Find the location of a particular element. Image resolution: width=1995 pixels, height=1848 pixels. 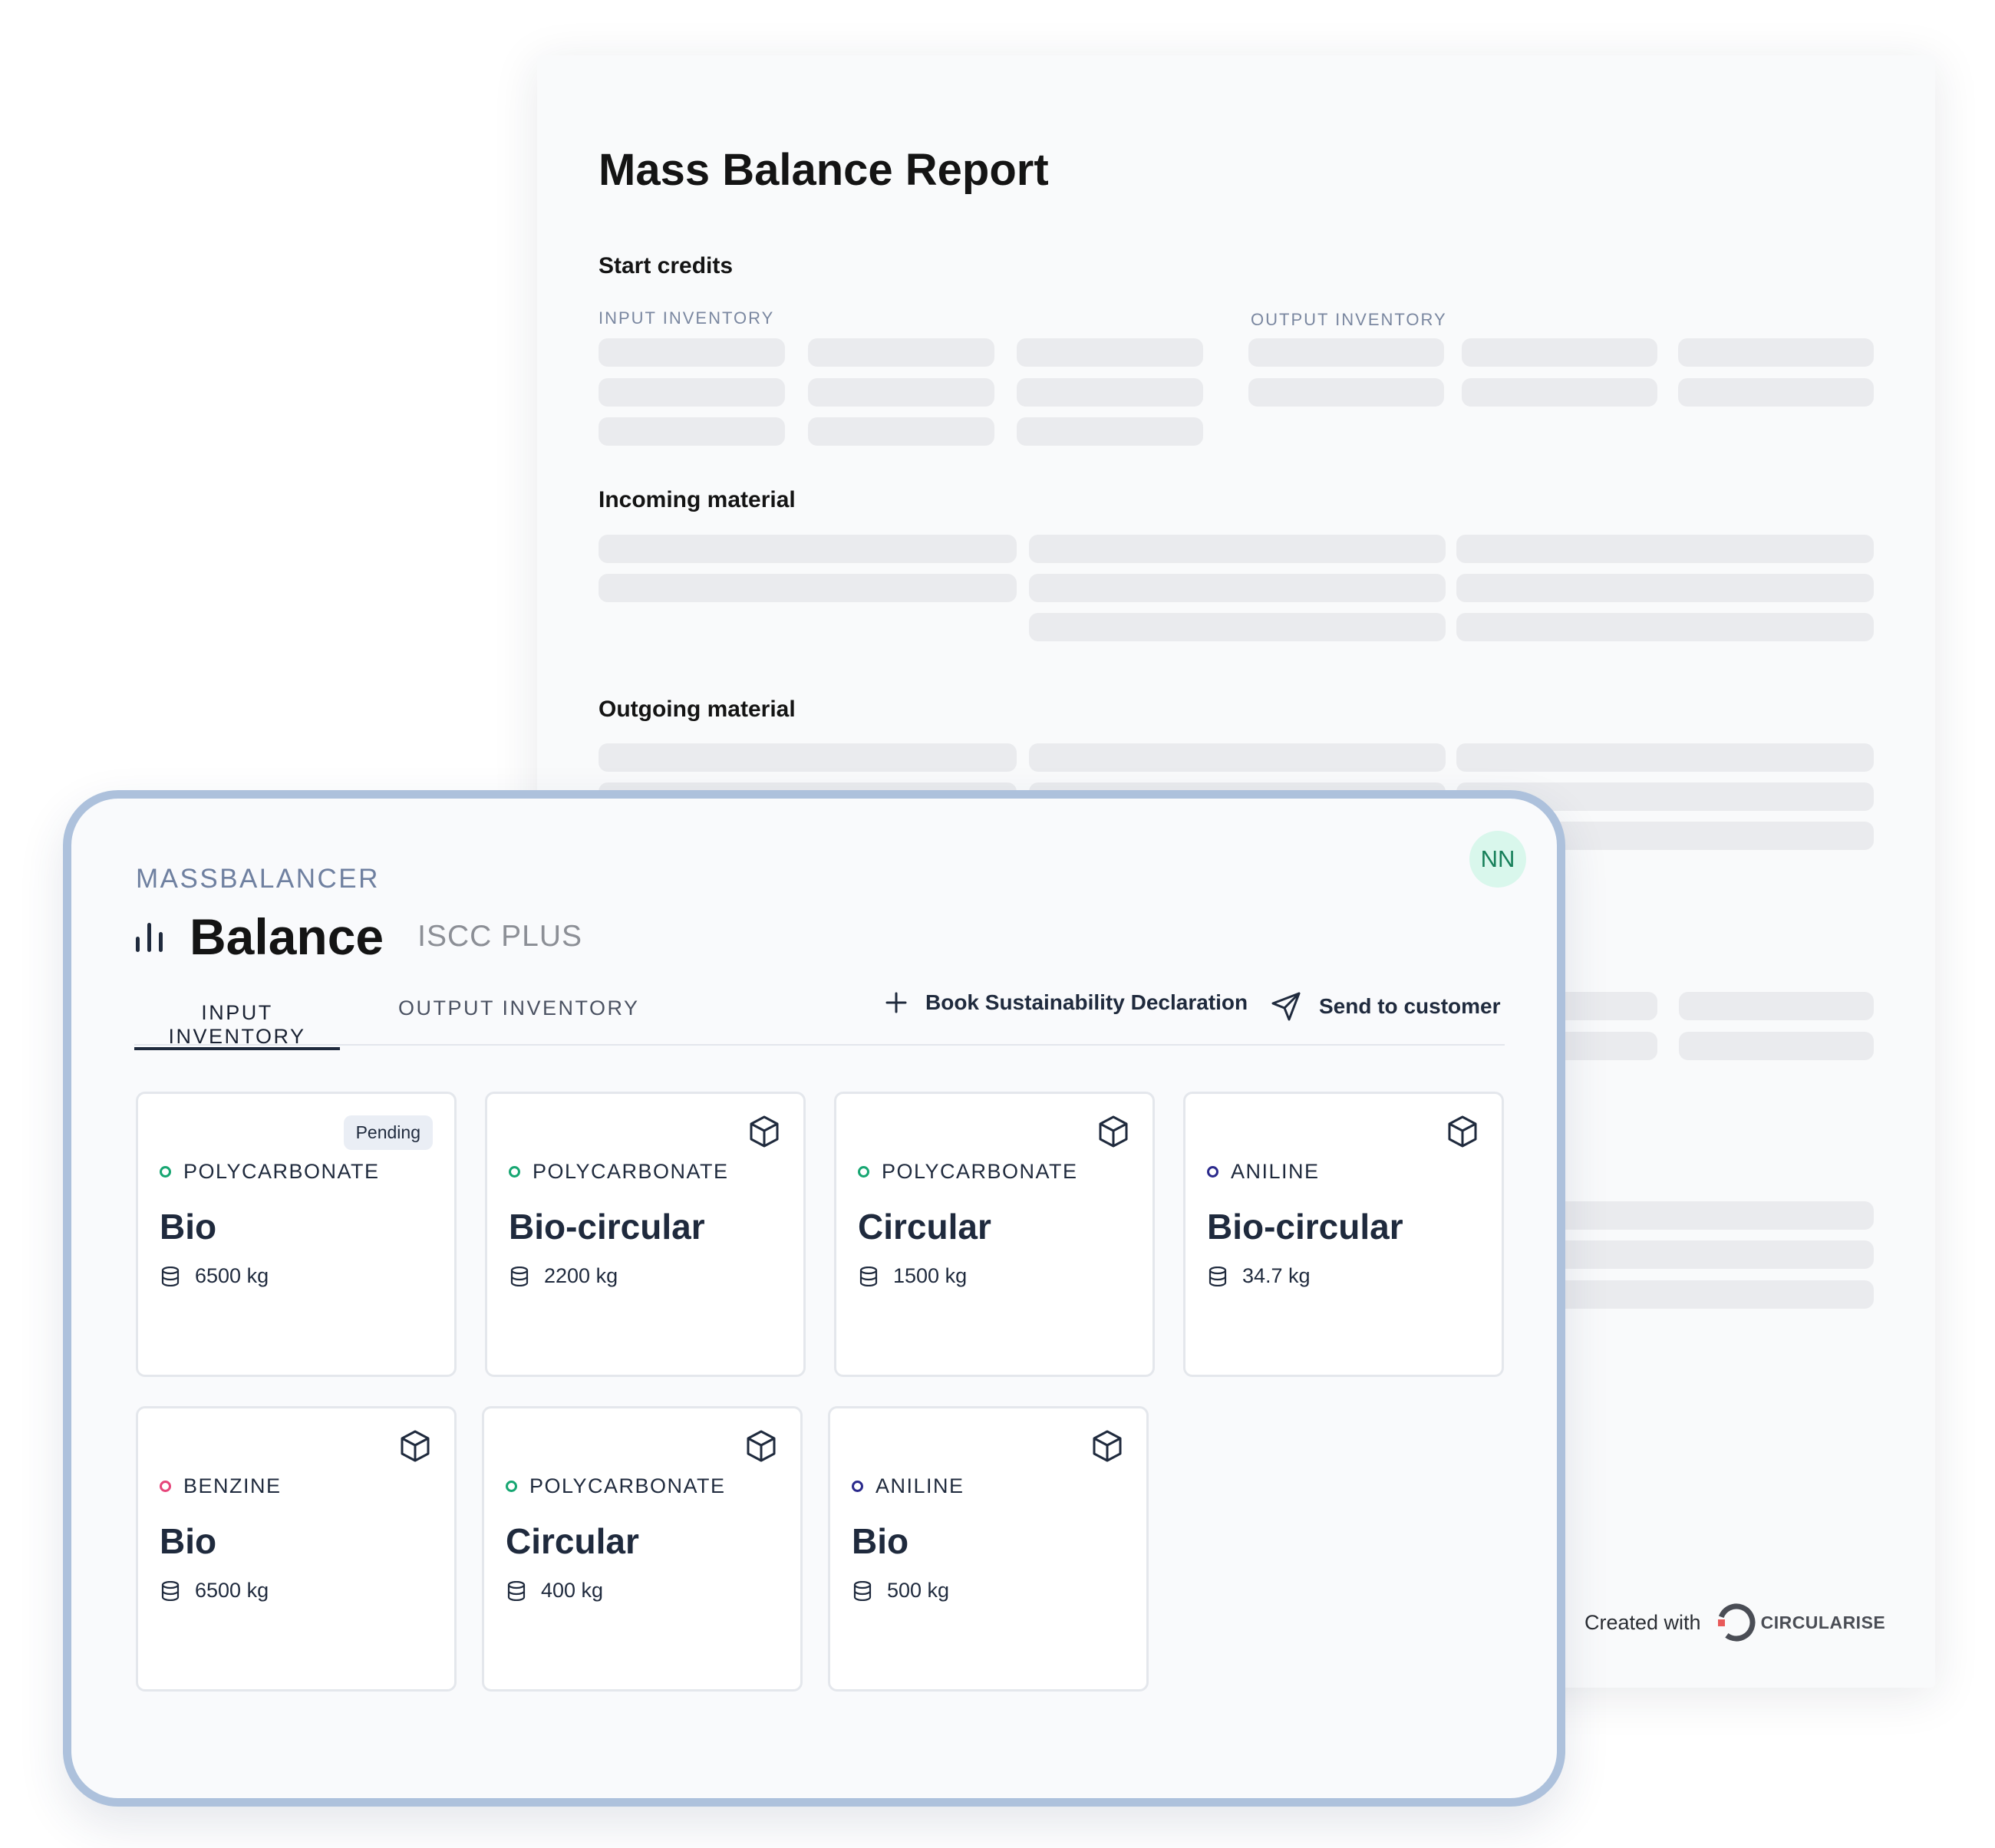

plus-icon is located at coordinates (896, 1002).